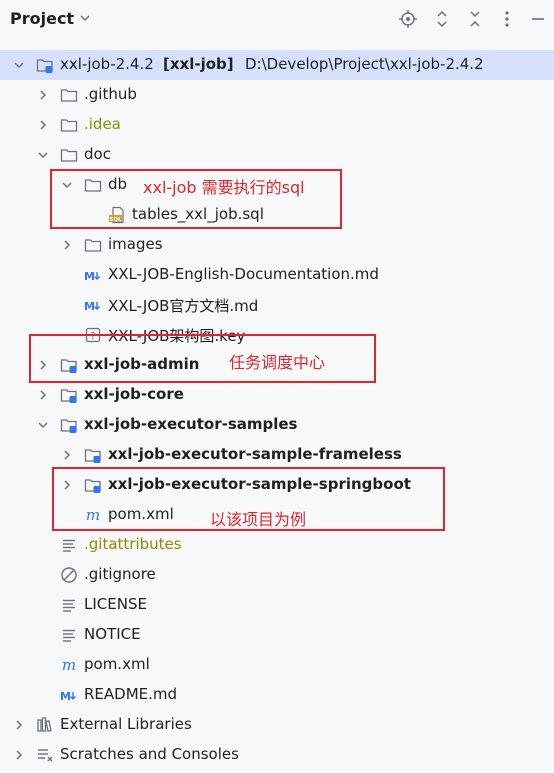 Image resolution: width=554 pixels, height=773 pixels. Describe the element at coordinates (255, 454) in the screenshot. I see `tree-label: xxl-job-executor-sample-frameless` at that location.